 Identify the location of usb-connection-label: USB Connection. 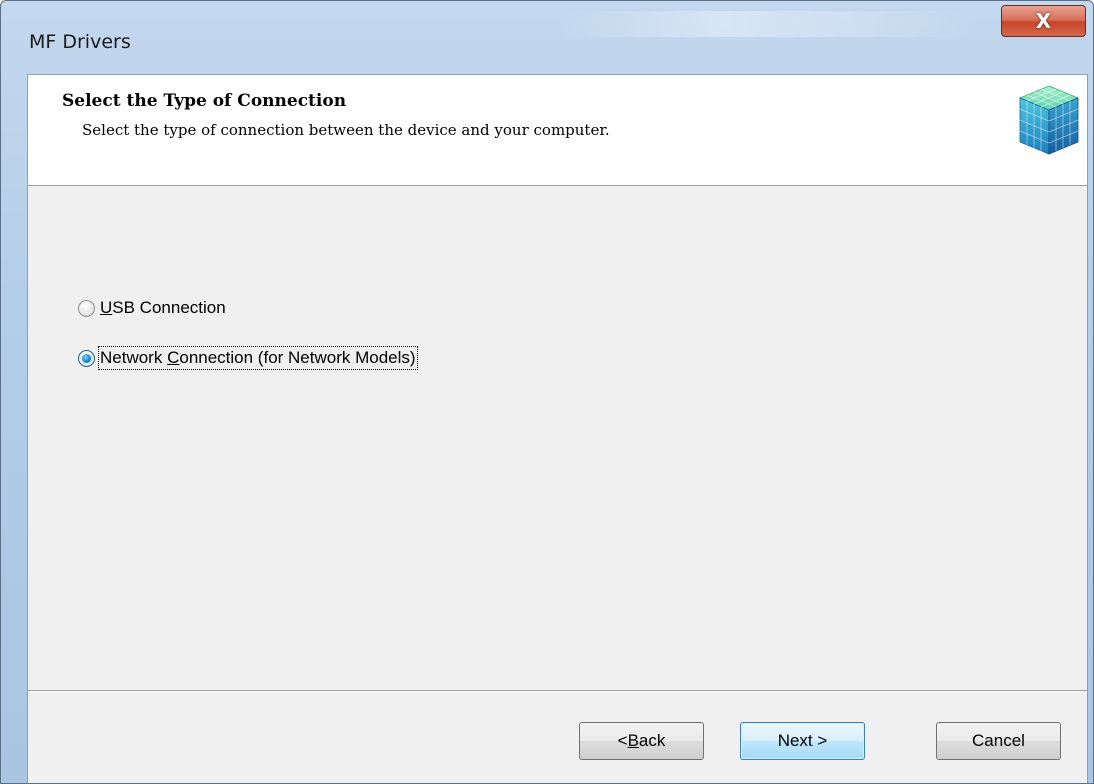
(163, 308).